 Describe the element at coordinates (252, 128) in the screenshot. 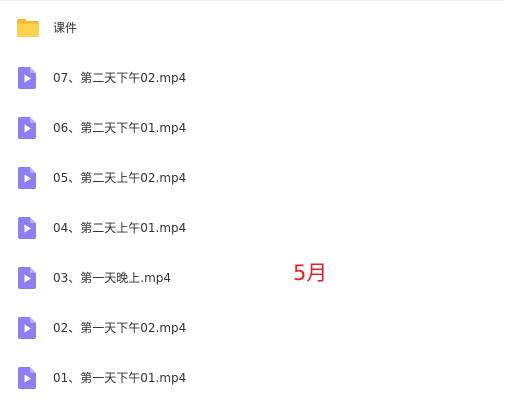

I see `list-item-video: 06、第二天下午01.mp4` at that location.